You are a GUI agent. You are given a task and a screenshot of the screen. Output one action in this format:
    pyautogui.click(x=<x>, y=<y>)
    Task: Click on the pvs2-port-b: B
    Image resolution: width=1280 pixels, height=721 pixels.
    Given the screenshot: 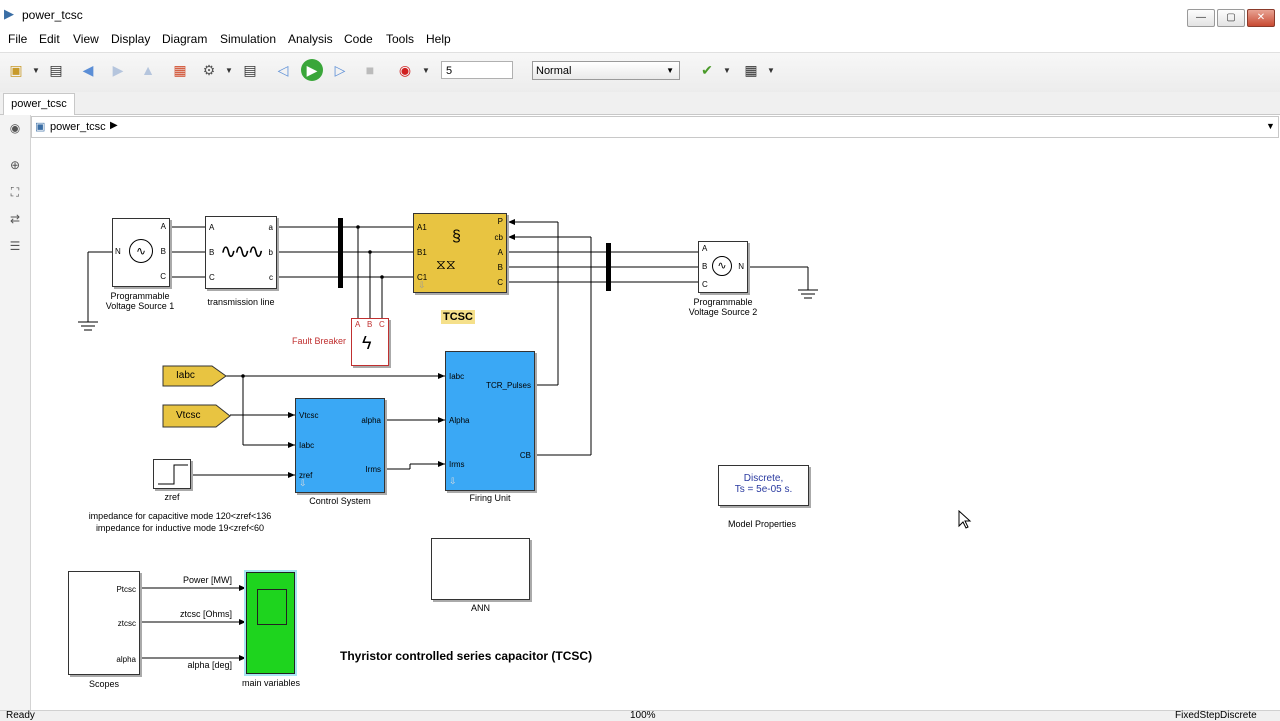 What is the action you would take?
    pyautogui.click(x=705, y=266)
    